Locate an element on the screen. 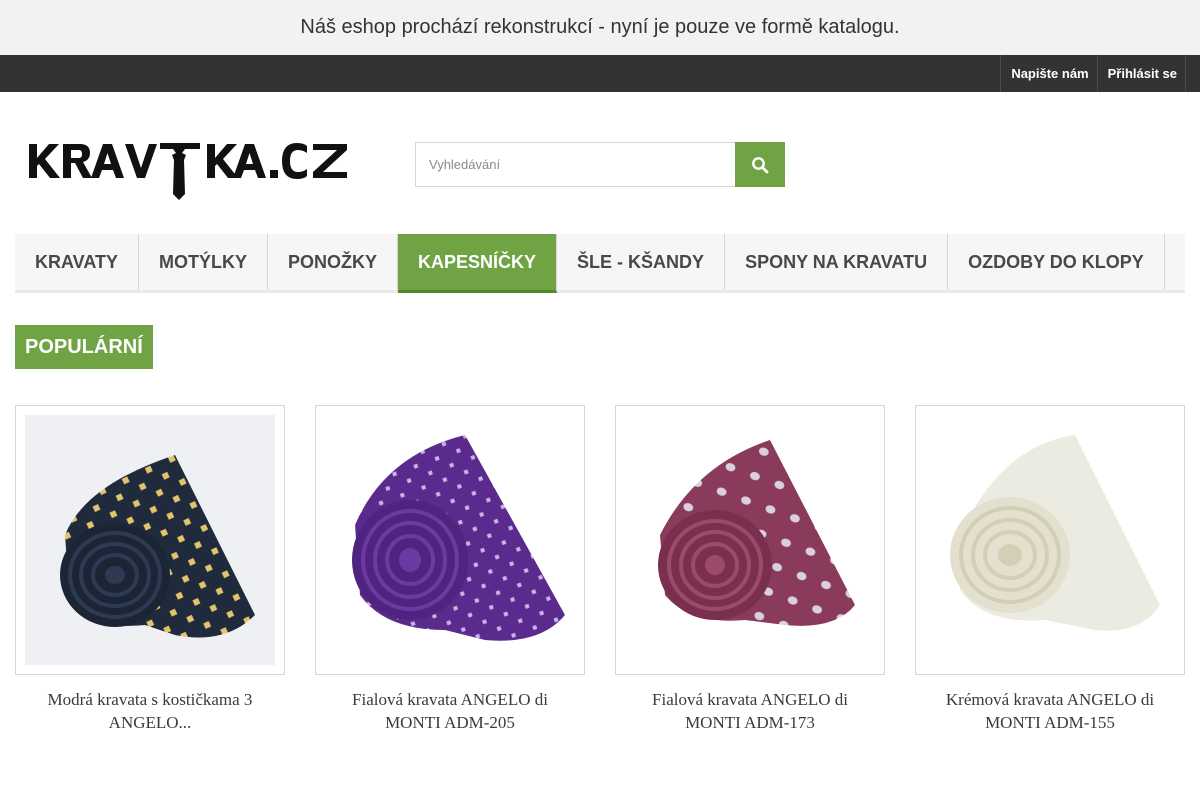 This screenshot has height=800, width=1200. product-name: Krémová kravata ANGELO di MONTI ADM-155 is located at coordinates (1050, 711).